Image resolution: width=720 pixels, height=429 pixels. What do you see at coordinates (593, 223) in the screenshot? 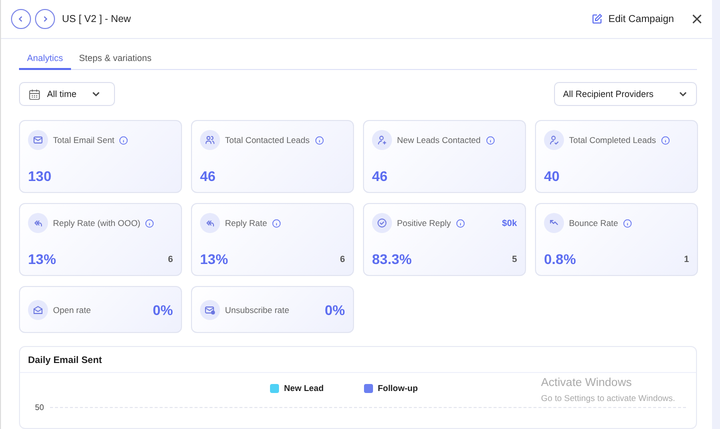
I see `card-label: Bounce Rate` at bounding box center [593, 223].